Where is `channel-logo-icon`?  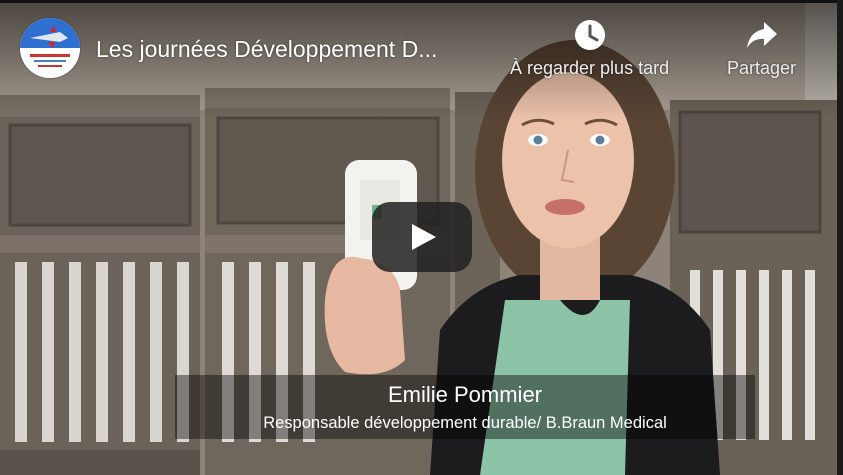 channel-logo-icon is located at coordinates (50, 48).